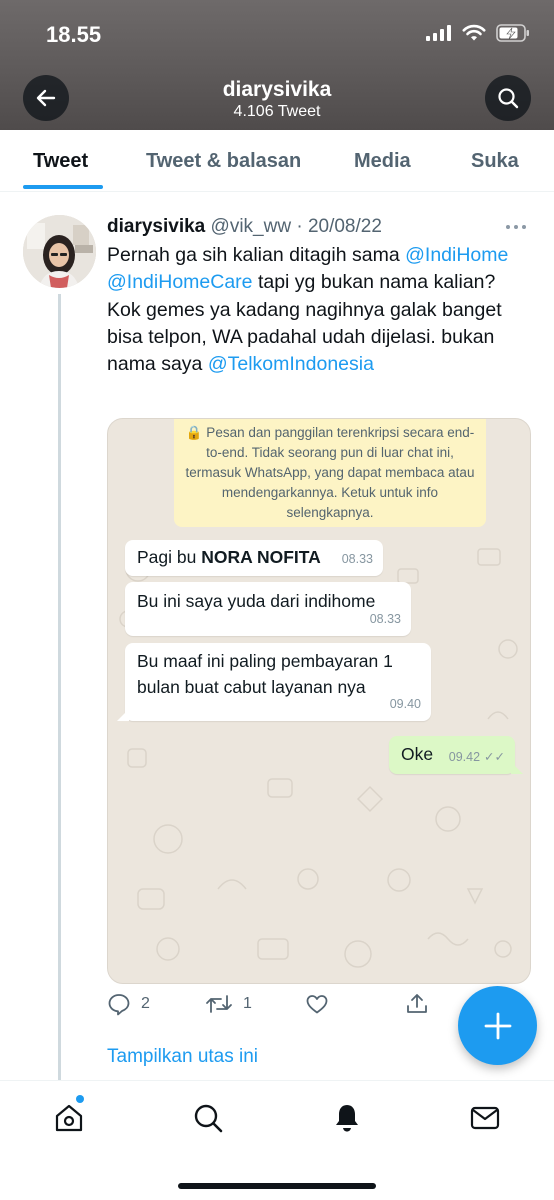  I want to click on retweet-count: 1, so click(247, 1003).